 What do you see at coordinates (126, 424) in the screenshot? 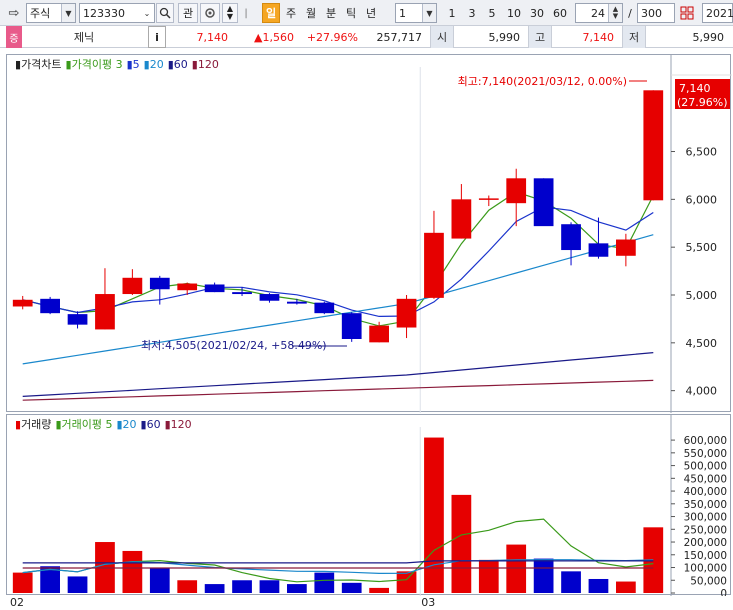
I see `legend-vol-ma20: ▮20` at bounding box center [126, 424].